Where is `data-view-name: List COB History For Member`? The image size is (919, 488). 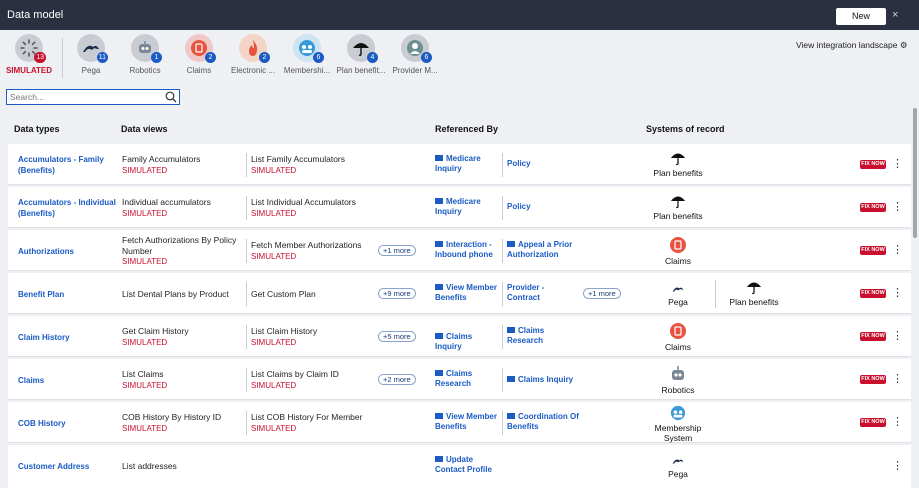 data-view-name: List COB History For Member is located at coordinates (306, 417).